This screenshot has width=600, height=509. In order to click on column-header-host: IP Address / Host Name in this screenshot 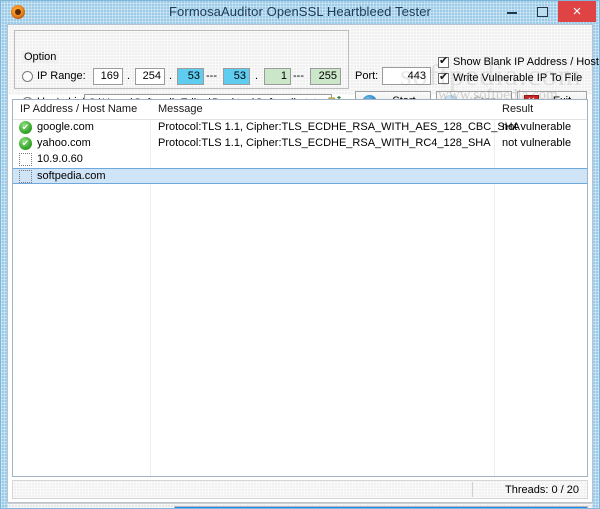, I will do `click(78, 109)`.